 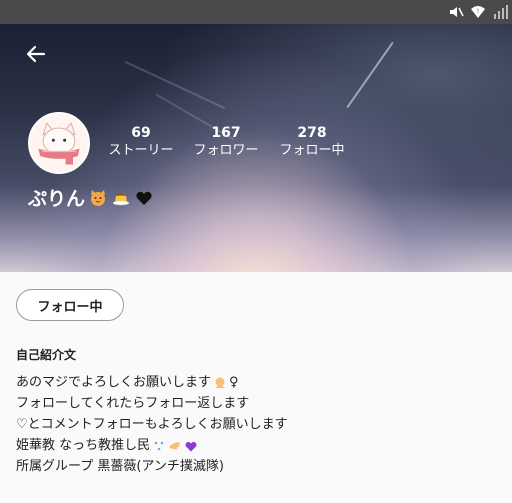 What do you see at coordinates (152, 445) in the screenshot?
I see `bio-line: 姫華教 なっち教推し民` at bounding box center [152, 445].